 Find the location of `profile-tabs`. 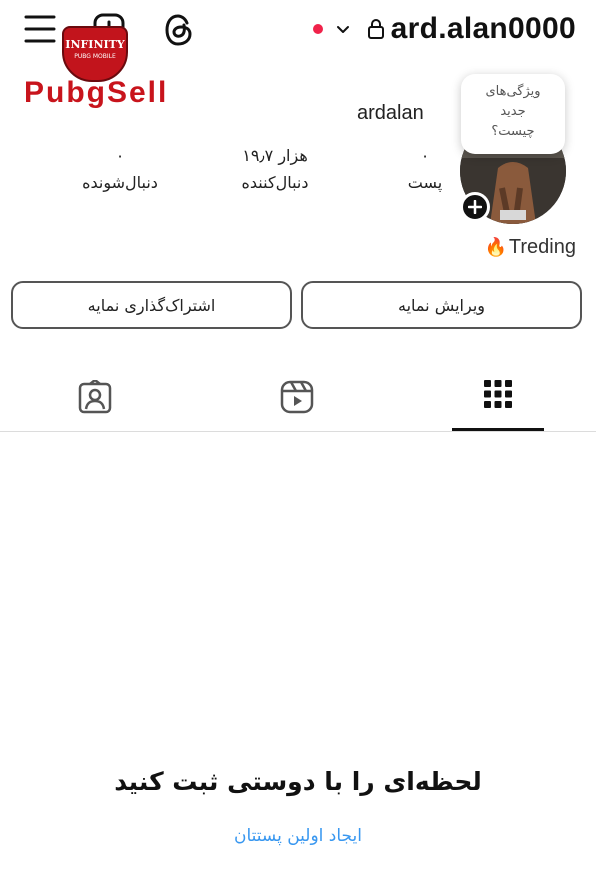

profile-tabs is located at coordinates (298, 401).